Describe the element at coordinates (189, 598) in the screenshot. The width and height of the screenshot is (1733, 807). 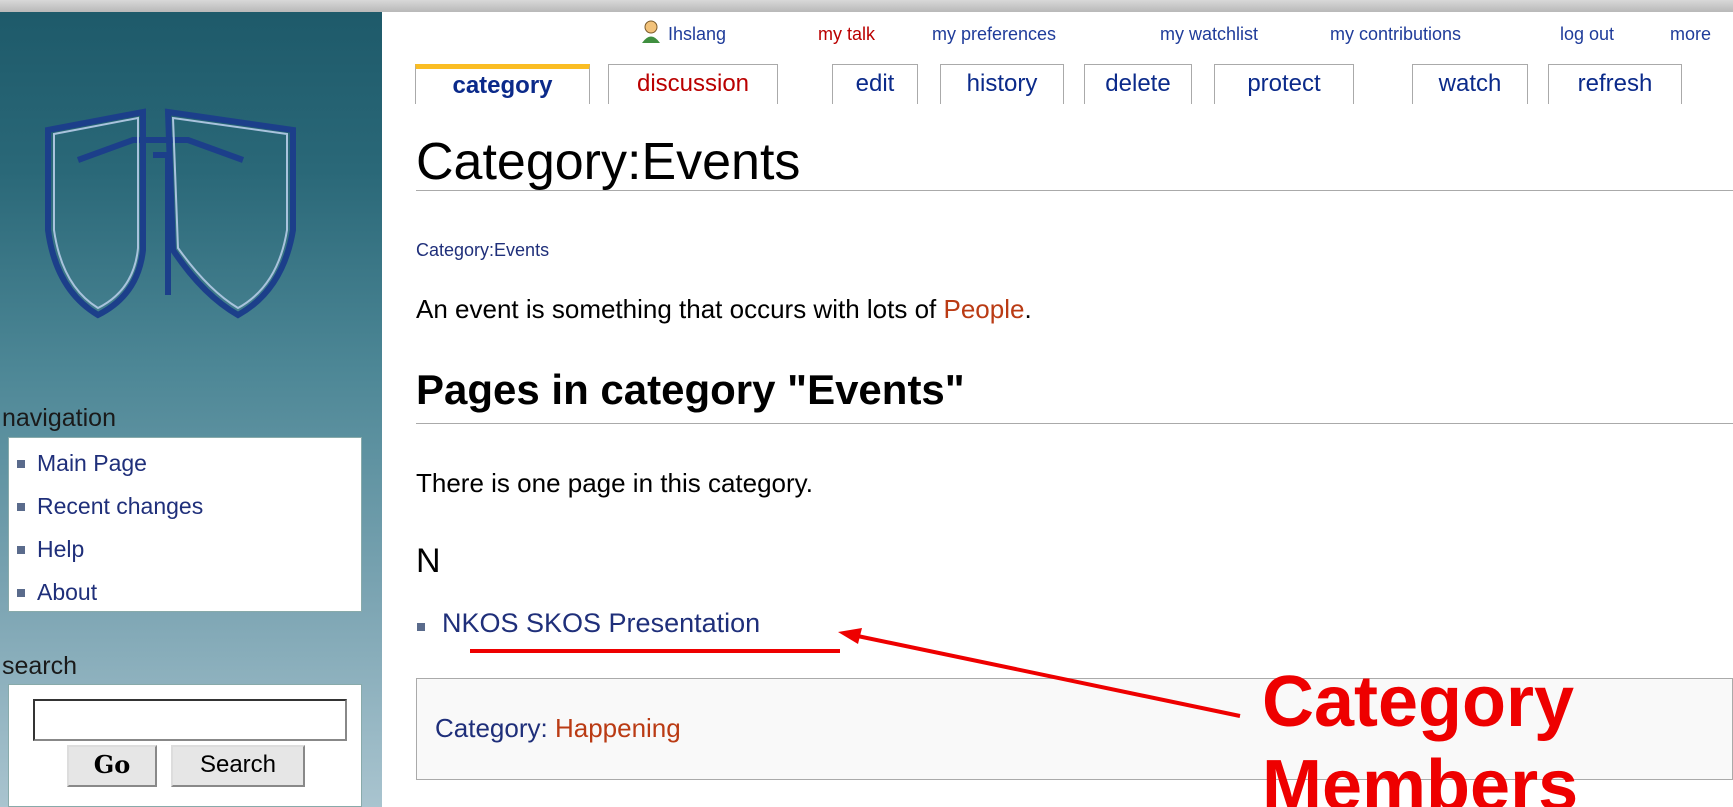
I see `nav-about: About` at that location.